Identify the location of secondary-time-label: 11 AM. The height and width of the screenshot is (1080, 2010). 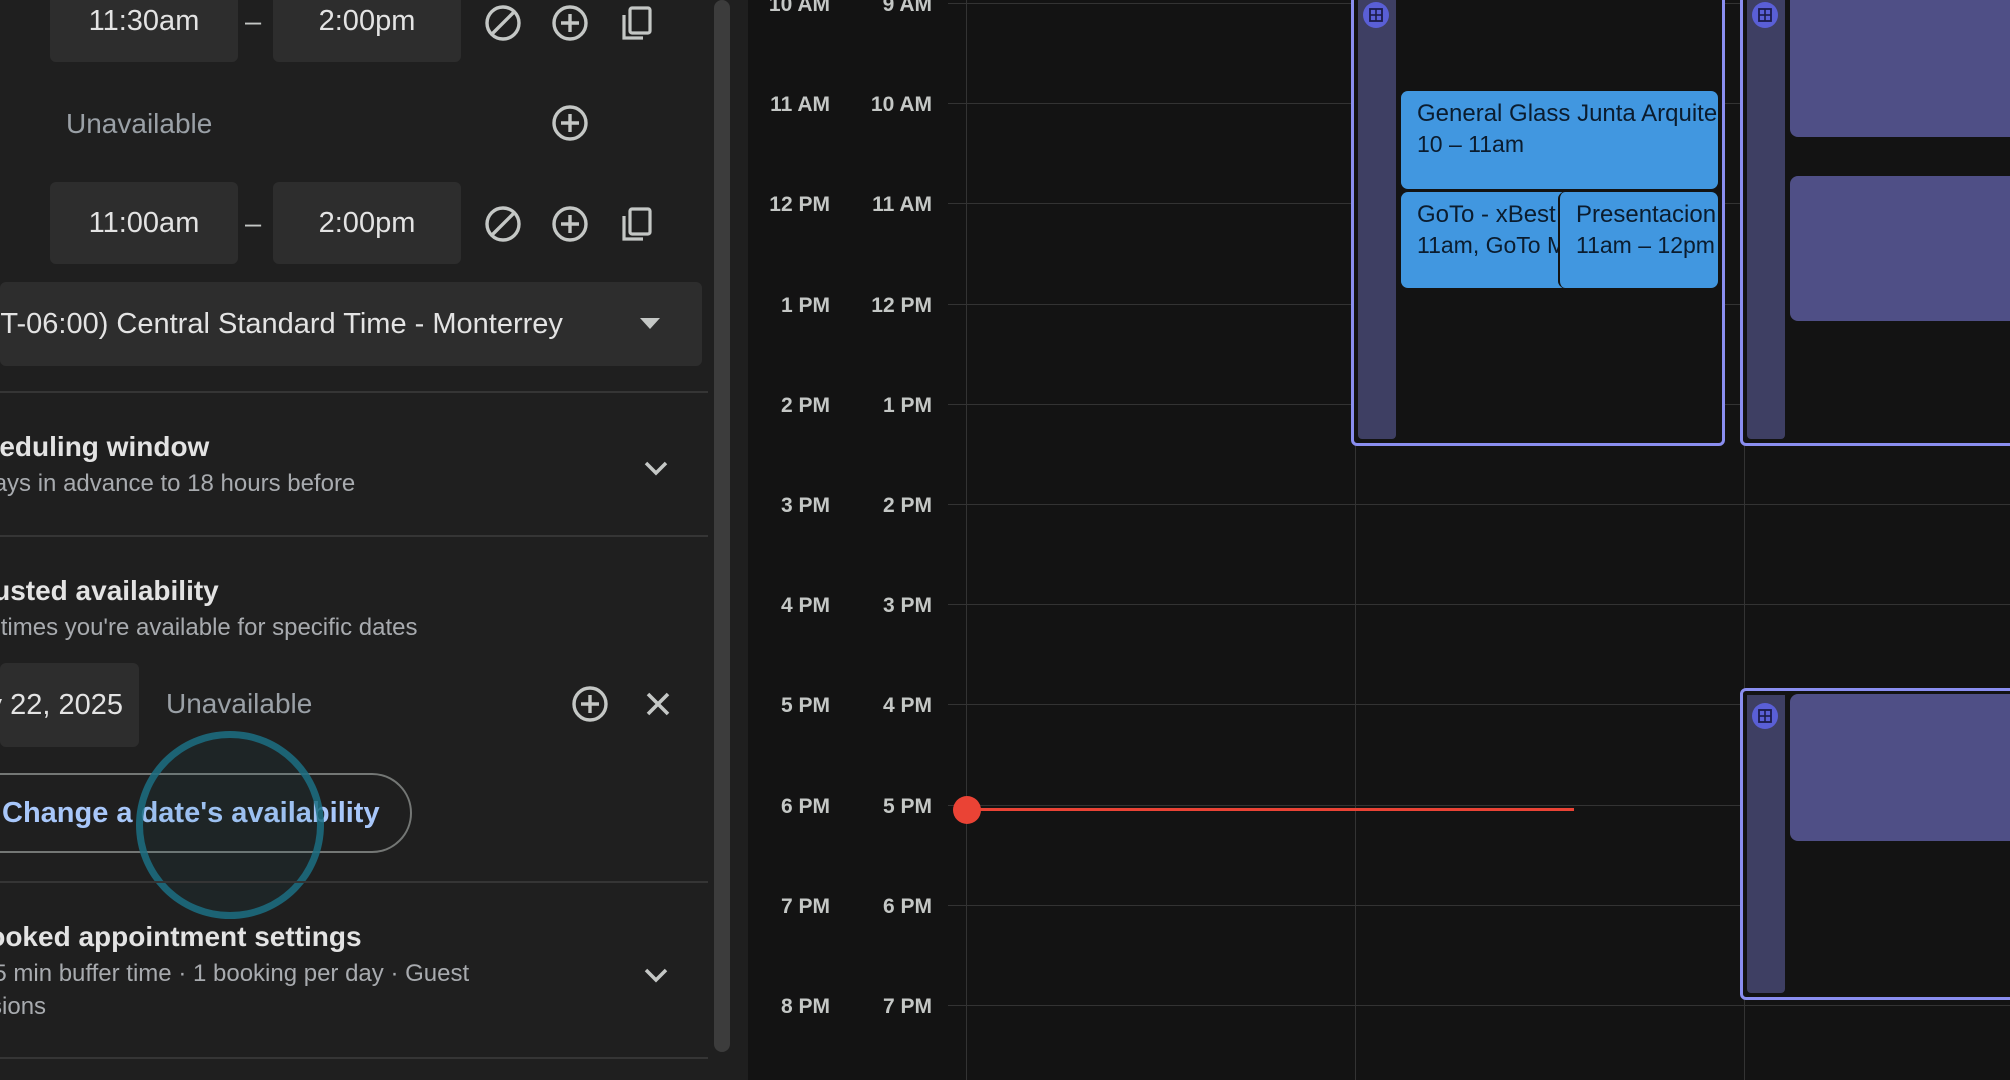
(902, 205).